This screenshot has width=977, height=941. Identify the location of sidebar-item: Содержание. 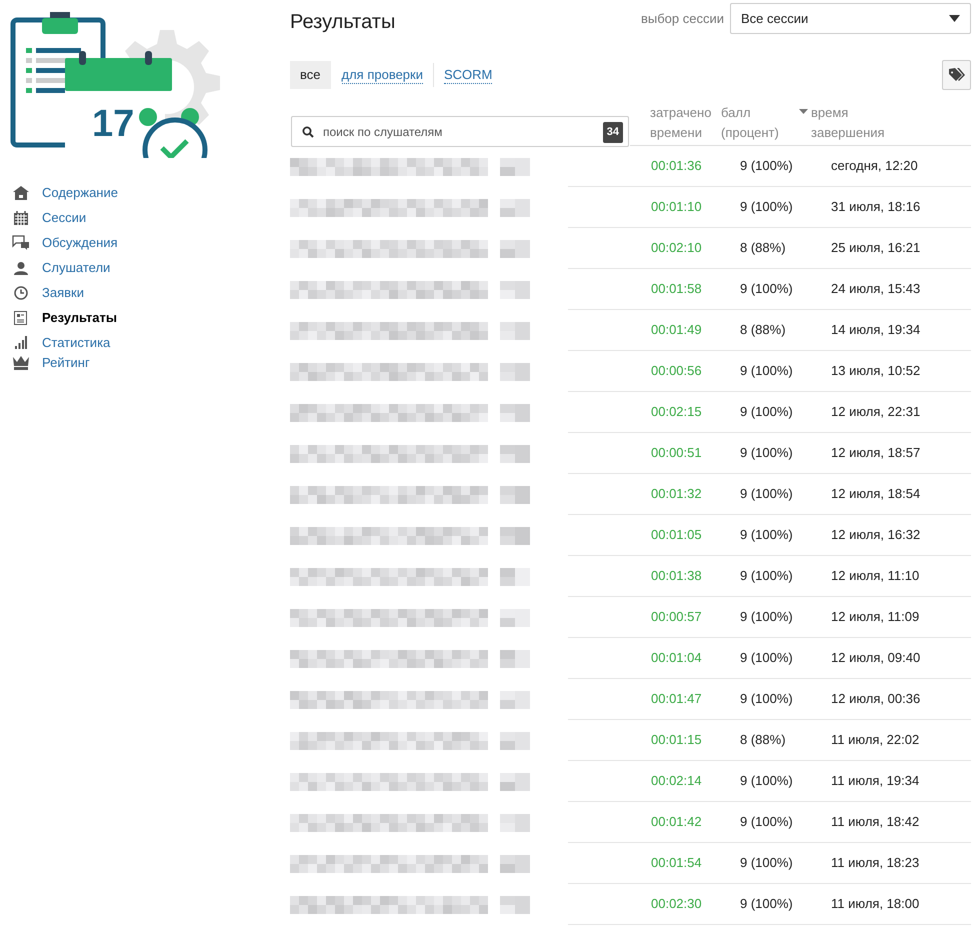
(80, 192).